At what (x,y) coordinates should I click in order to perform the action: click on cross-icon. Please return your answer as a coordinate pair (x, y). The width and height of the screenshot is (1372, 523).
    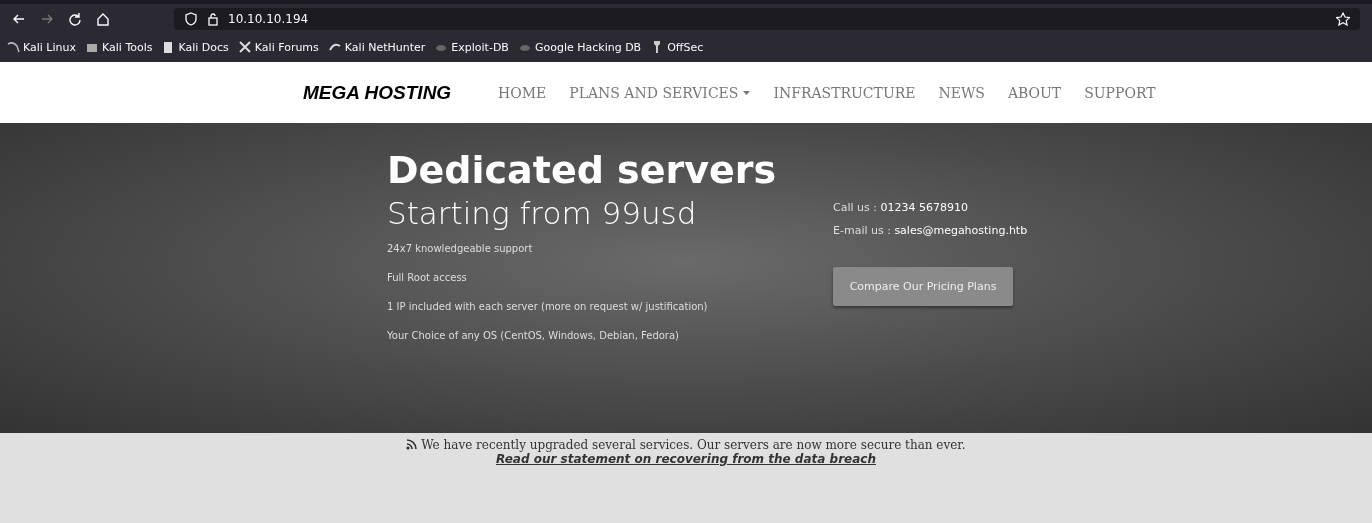
    Looking at the image, I should click on (244, 47).